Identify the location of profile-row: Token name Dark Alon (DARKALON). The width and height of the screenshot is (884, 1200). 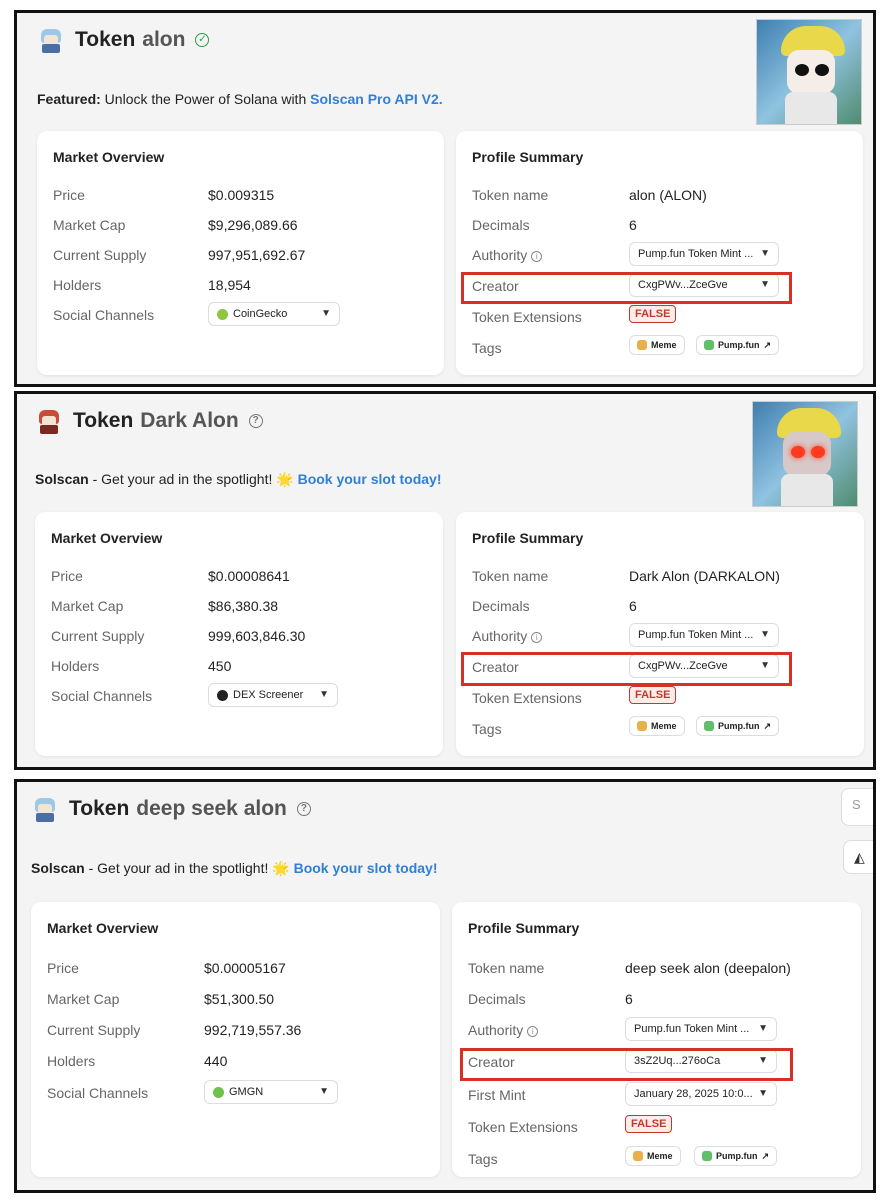
(663, 578).